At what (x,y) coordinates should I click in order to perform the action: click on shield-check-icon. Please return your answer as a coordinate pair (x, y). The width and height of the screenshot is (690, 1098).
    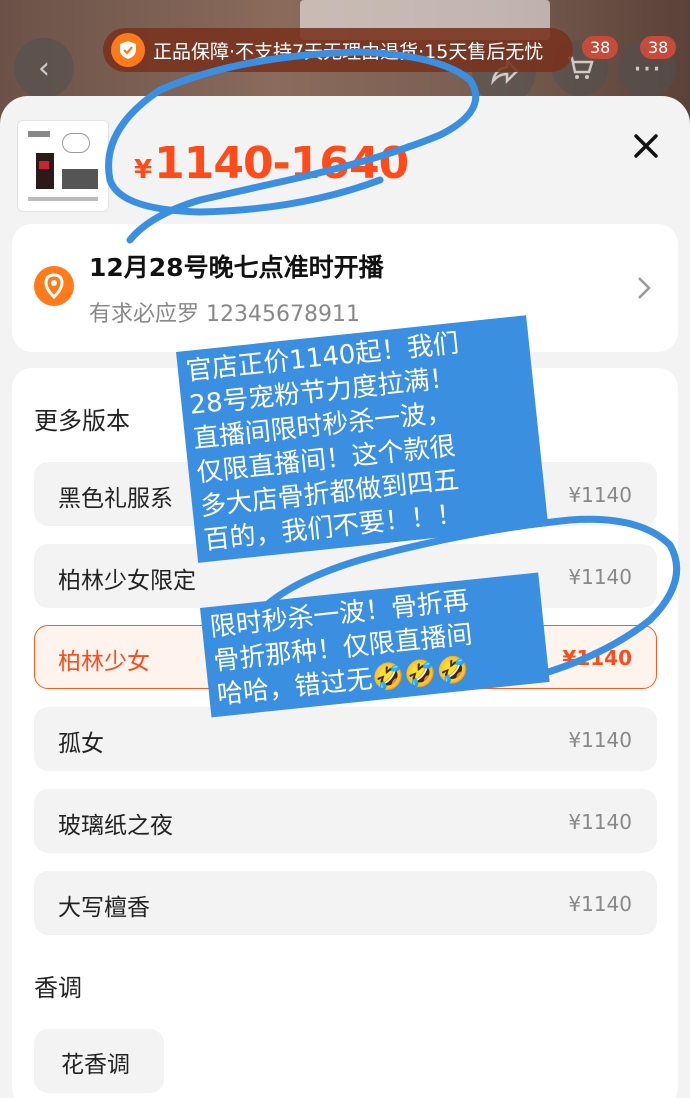
    Looking at the image, I should click on (128, 50).